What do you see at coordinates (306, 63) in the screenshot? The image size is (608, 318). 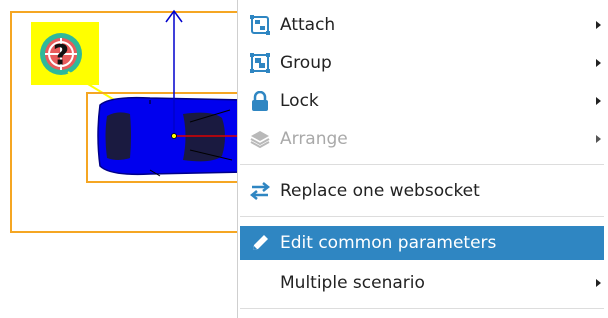 I see `menu-item-label: Group` at bounding box center [306, 63].